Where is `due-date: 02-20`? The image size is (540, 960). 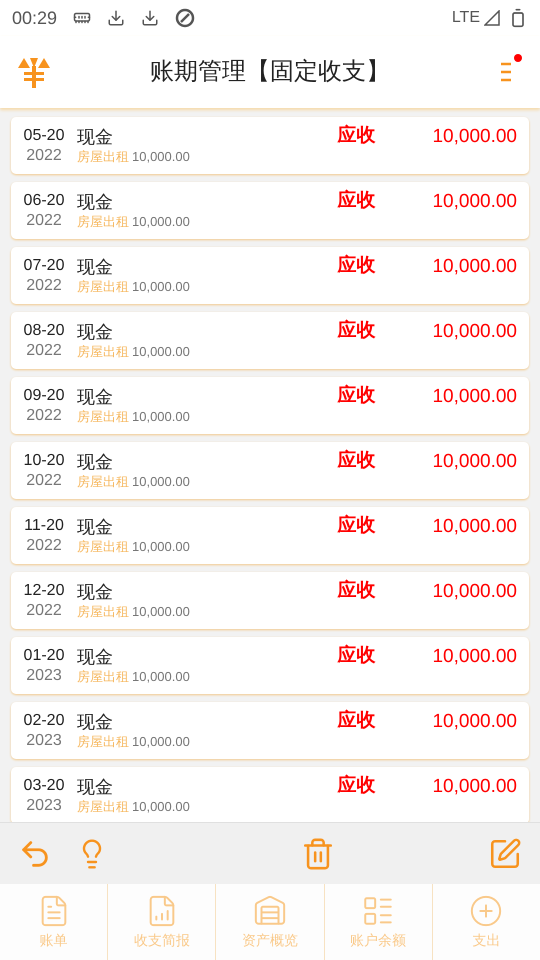
due-date: 02-20 is located at coordinates (44, 720).